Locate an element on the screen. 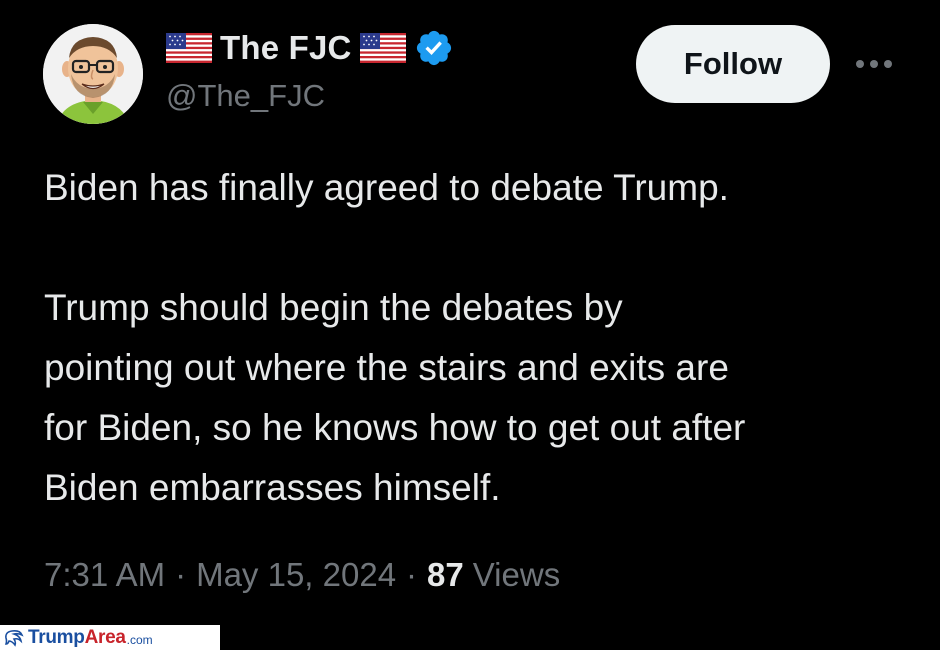  tweet-date: May 15, 2024 is located at coordinates (296, 575).